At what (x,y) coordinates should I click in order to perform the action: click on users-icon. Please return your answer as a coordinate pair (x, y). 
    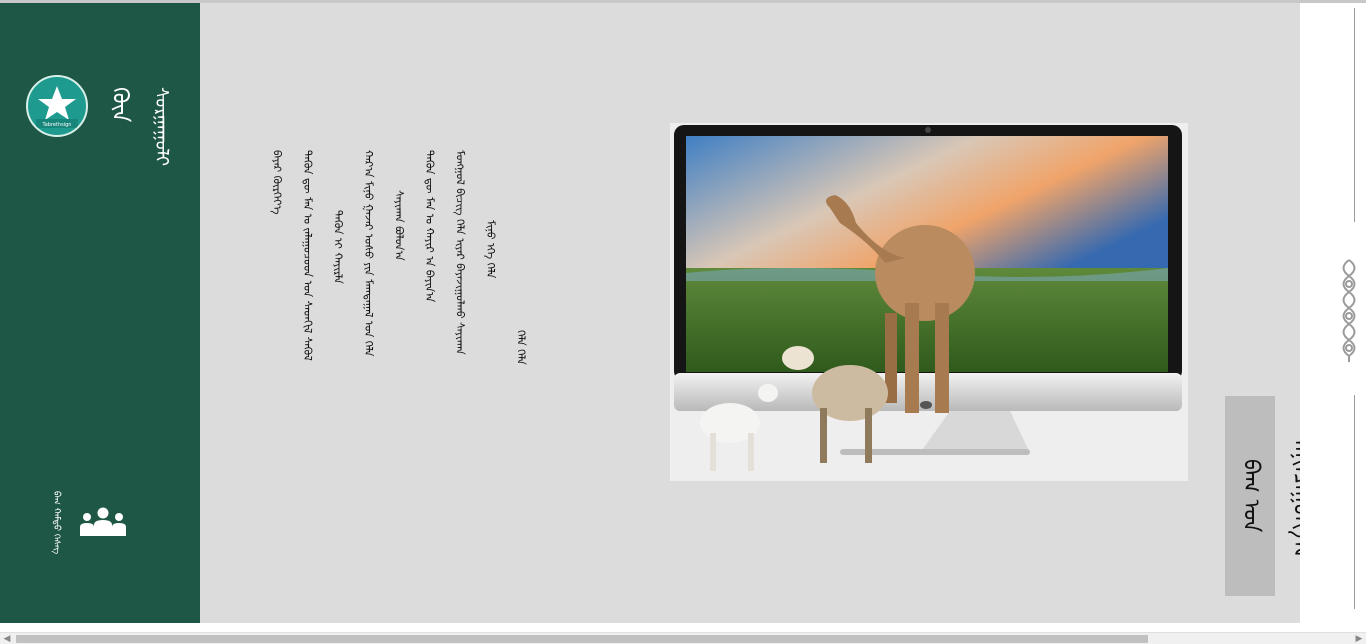
    Looking at the image, I should click on (103, 521).